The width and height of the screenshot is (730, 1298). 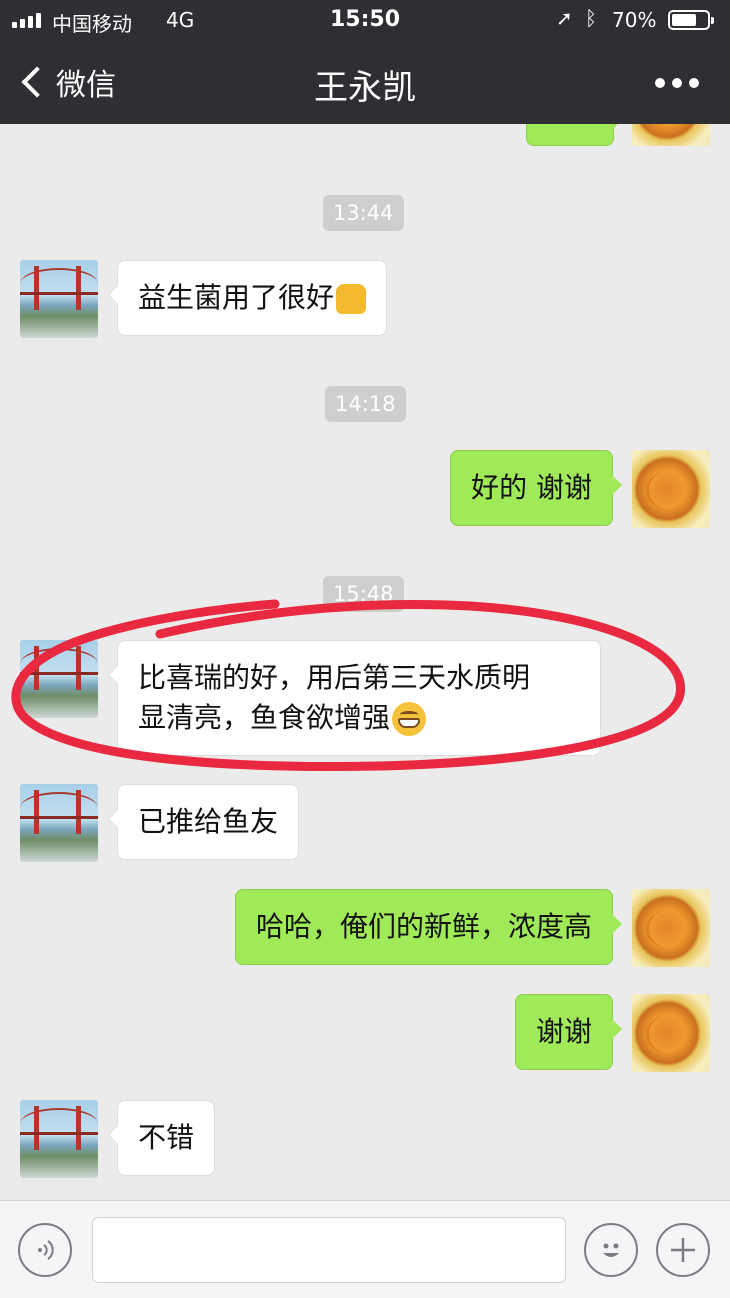 I want to click on grinning-emoji, so click(x=409, y=719).